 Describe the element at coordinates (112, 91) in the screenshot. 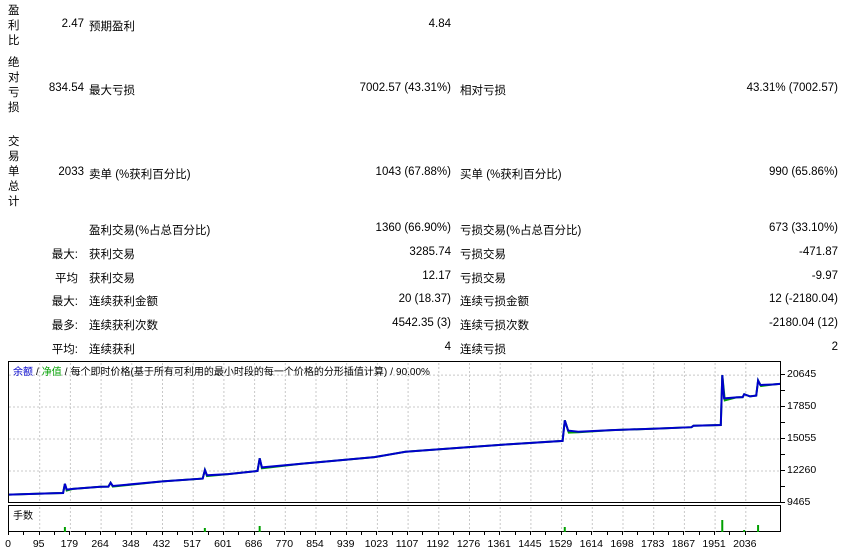

I see `stat-label-1: 最大亏损` at that location.